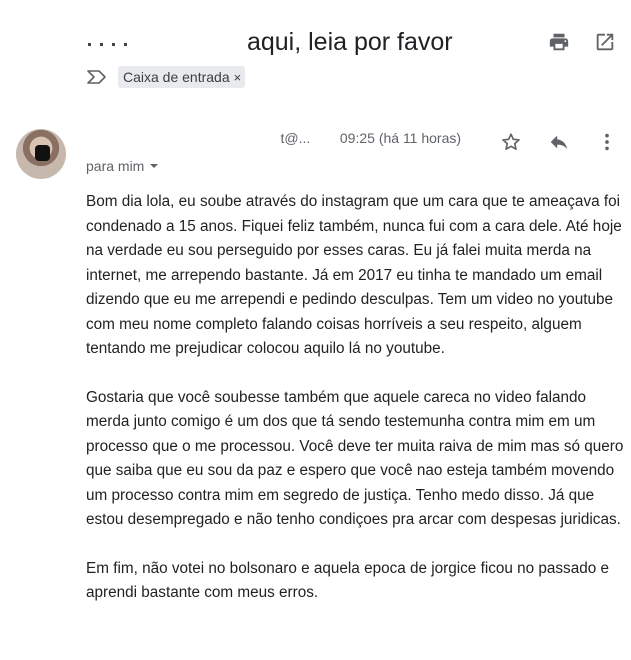  I want to click on star-icon, so click(511, 141).